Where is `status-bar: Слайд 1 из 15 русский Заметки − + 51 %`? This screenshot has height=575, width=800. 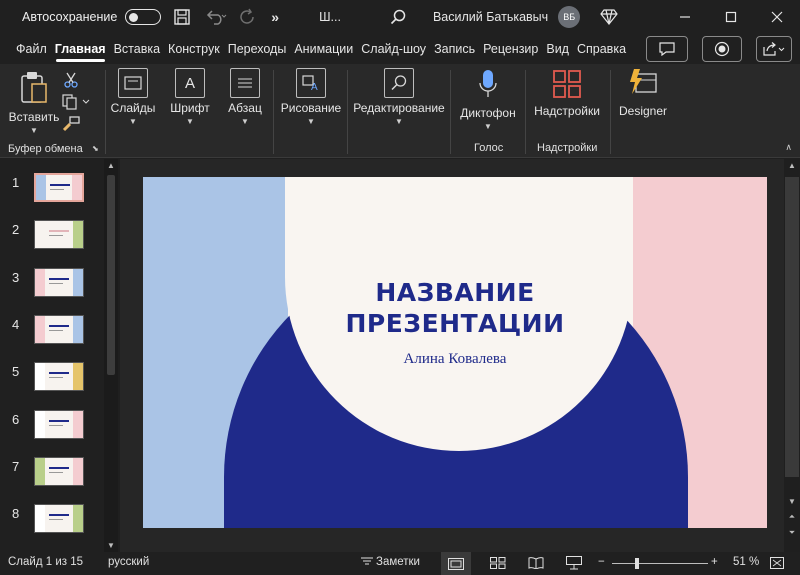
status-bar: Слайд 1 из 15 русский Заметки − + 51 % is located at coordinates (400, 563).